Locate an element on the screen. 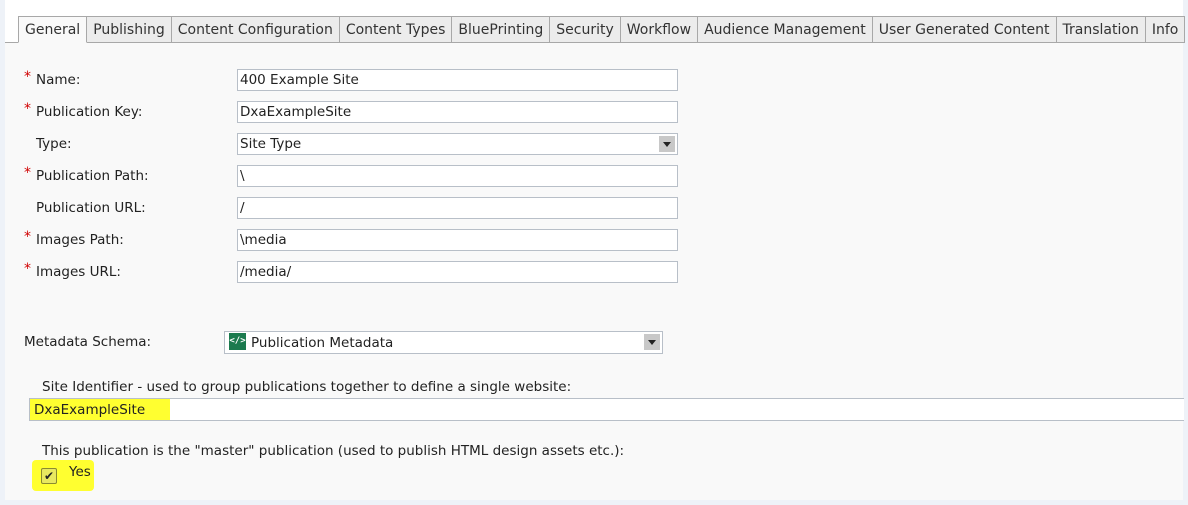 This screenshot has height=505, width=1188. type-select-value: Site Type is located at coordinates (271, 144).